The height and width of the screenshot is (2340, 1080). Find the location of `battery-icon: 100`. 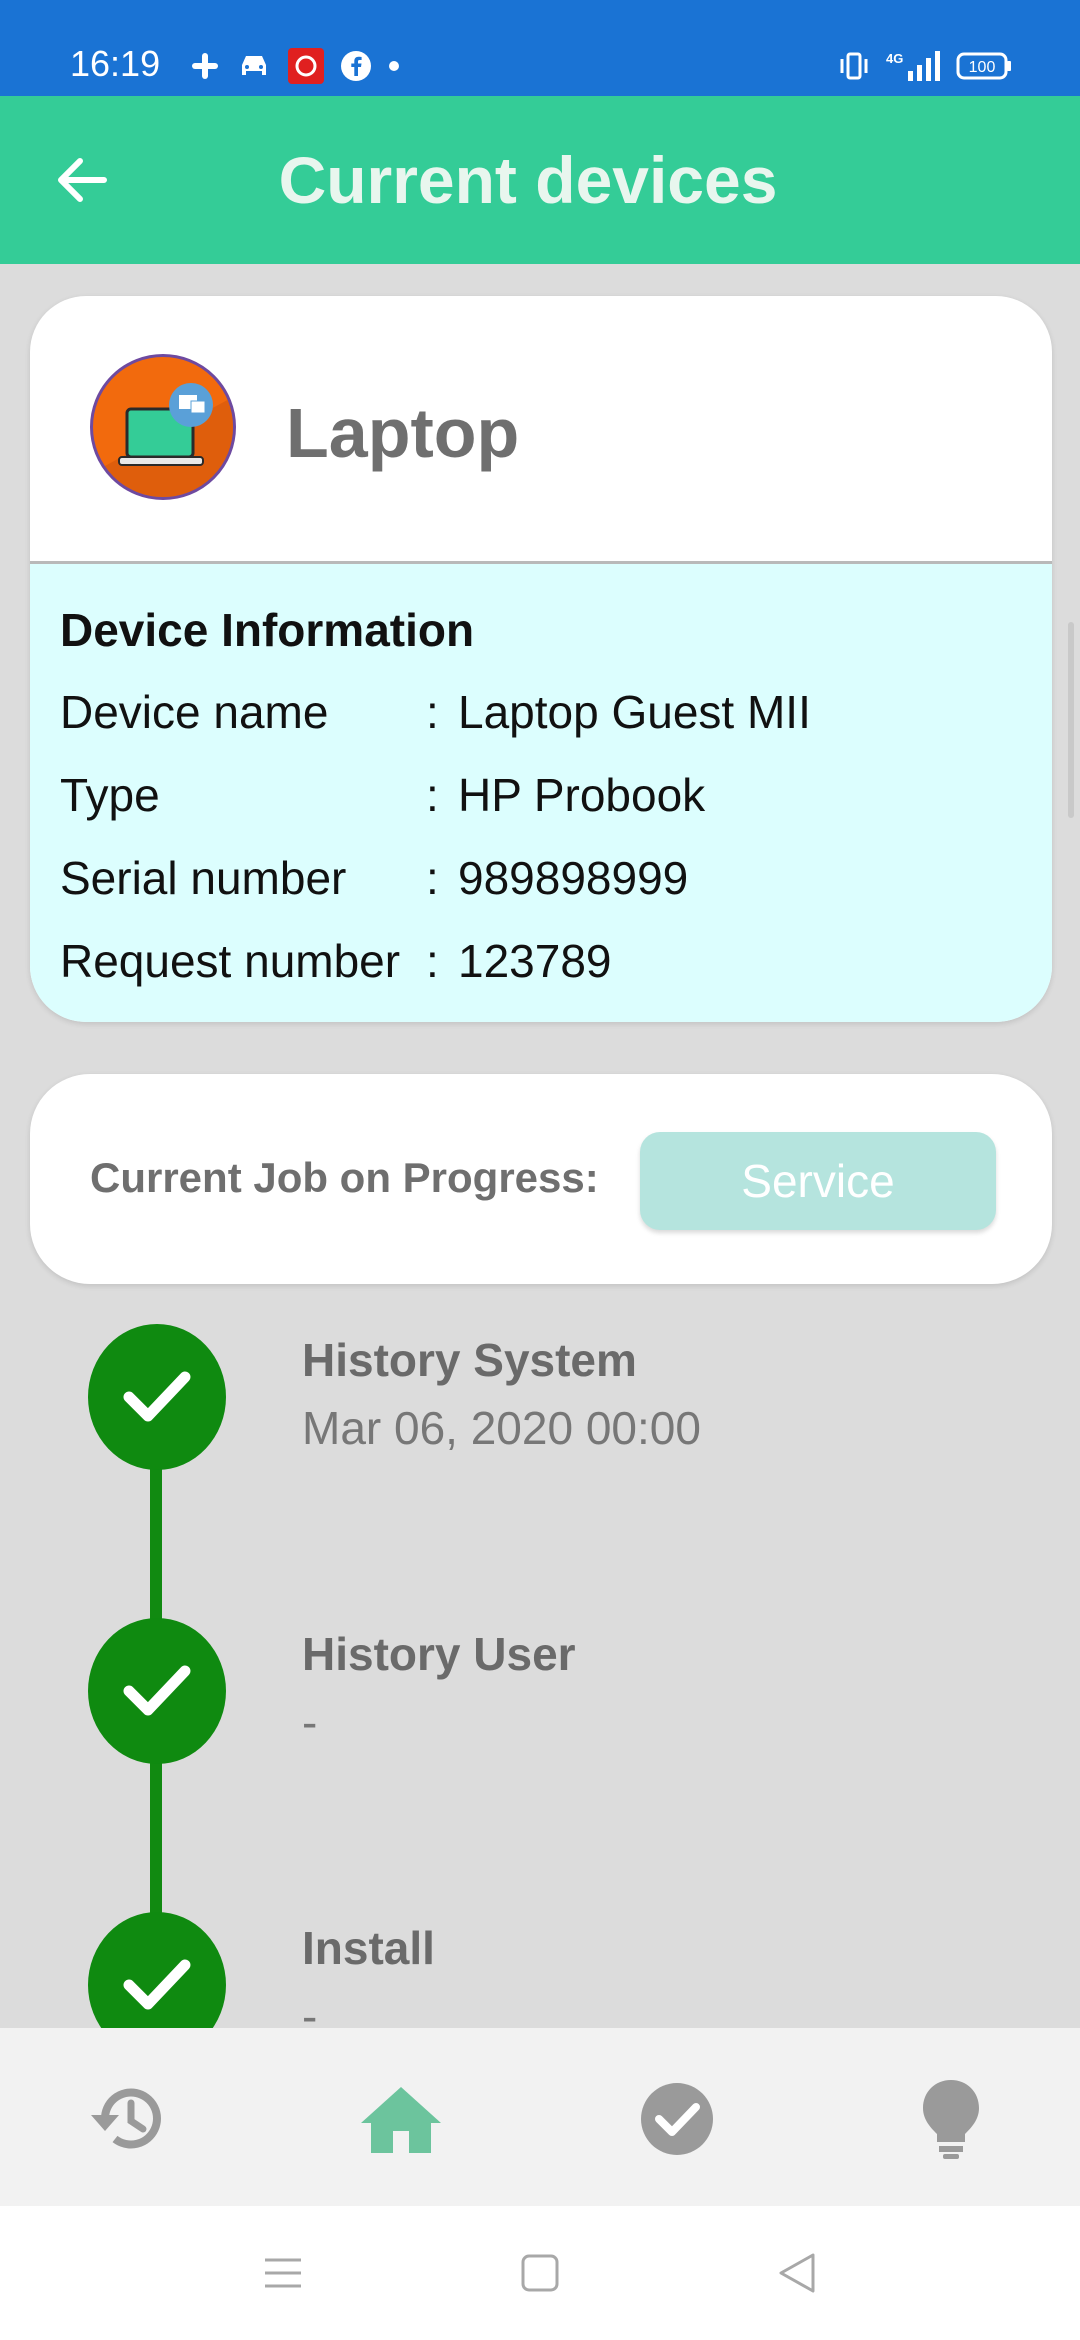

battery-icon: 100 is located at coordinates (984, 66).